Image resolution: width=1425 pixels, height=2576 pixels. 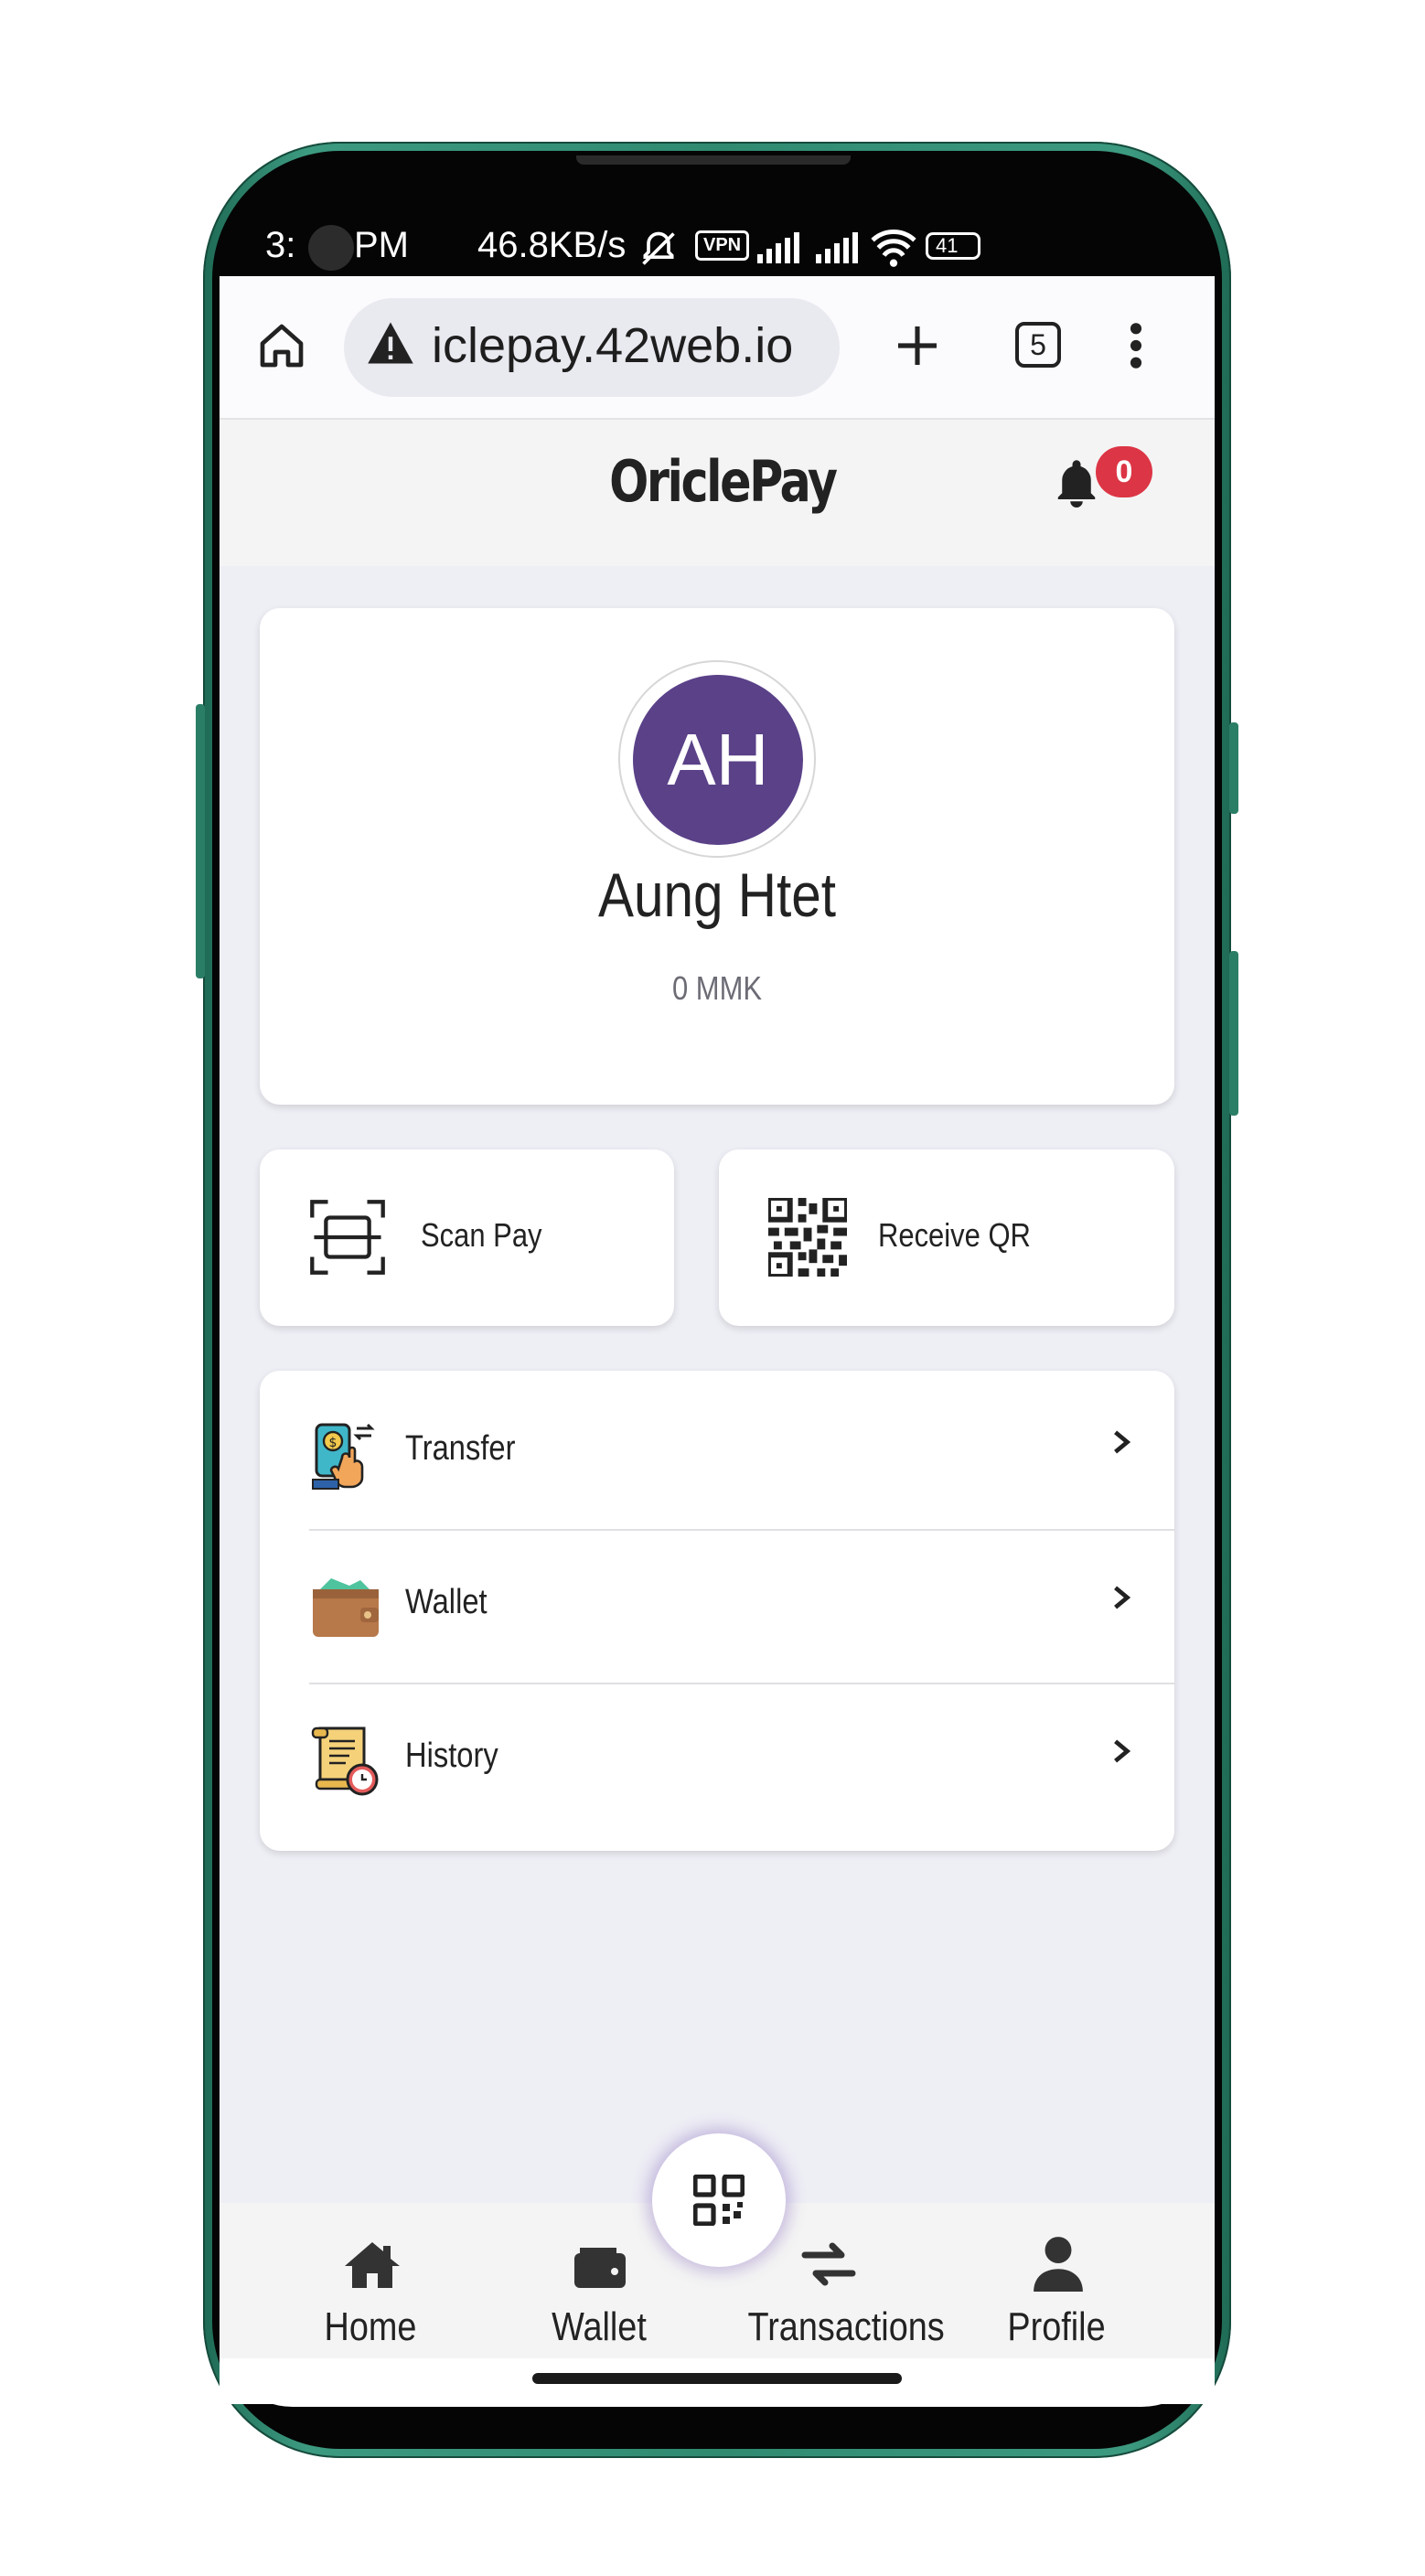 What do you see at coordinates (717, 1451) in the screenshot?
I see `menu-item-transfer` at bounding box center [717, 1451].